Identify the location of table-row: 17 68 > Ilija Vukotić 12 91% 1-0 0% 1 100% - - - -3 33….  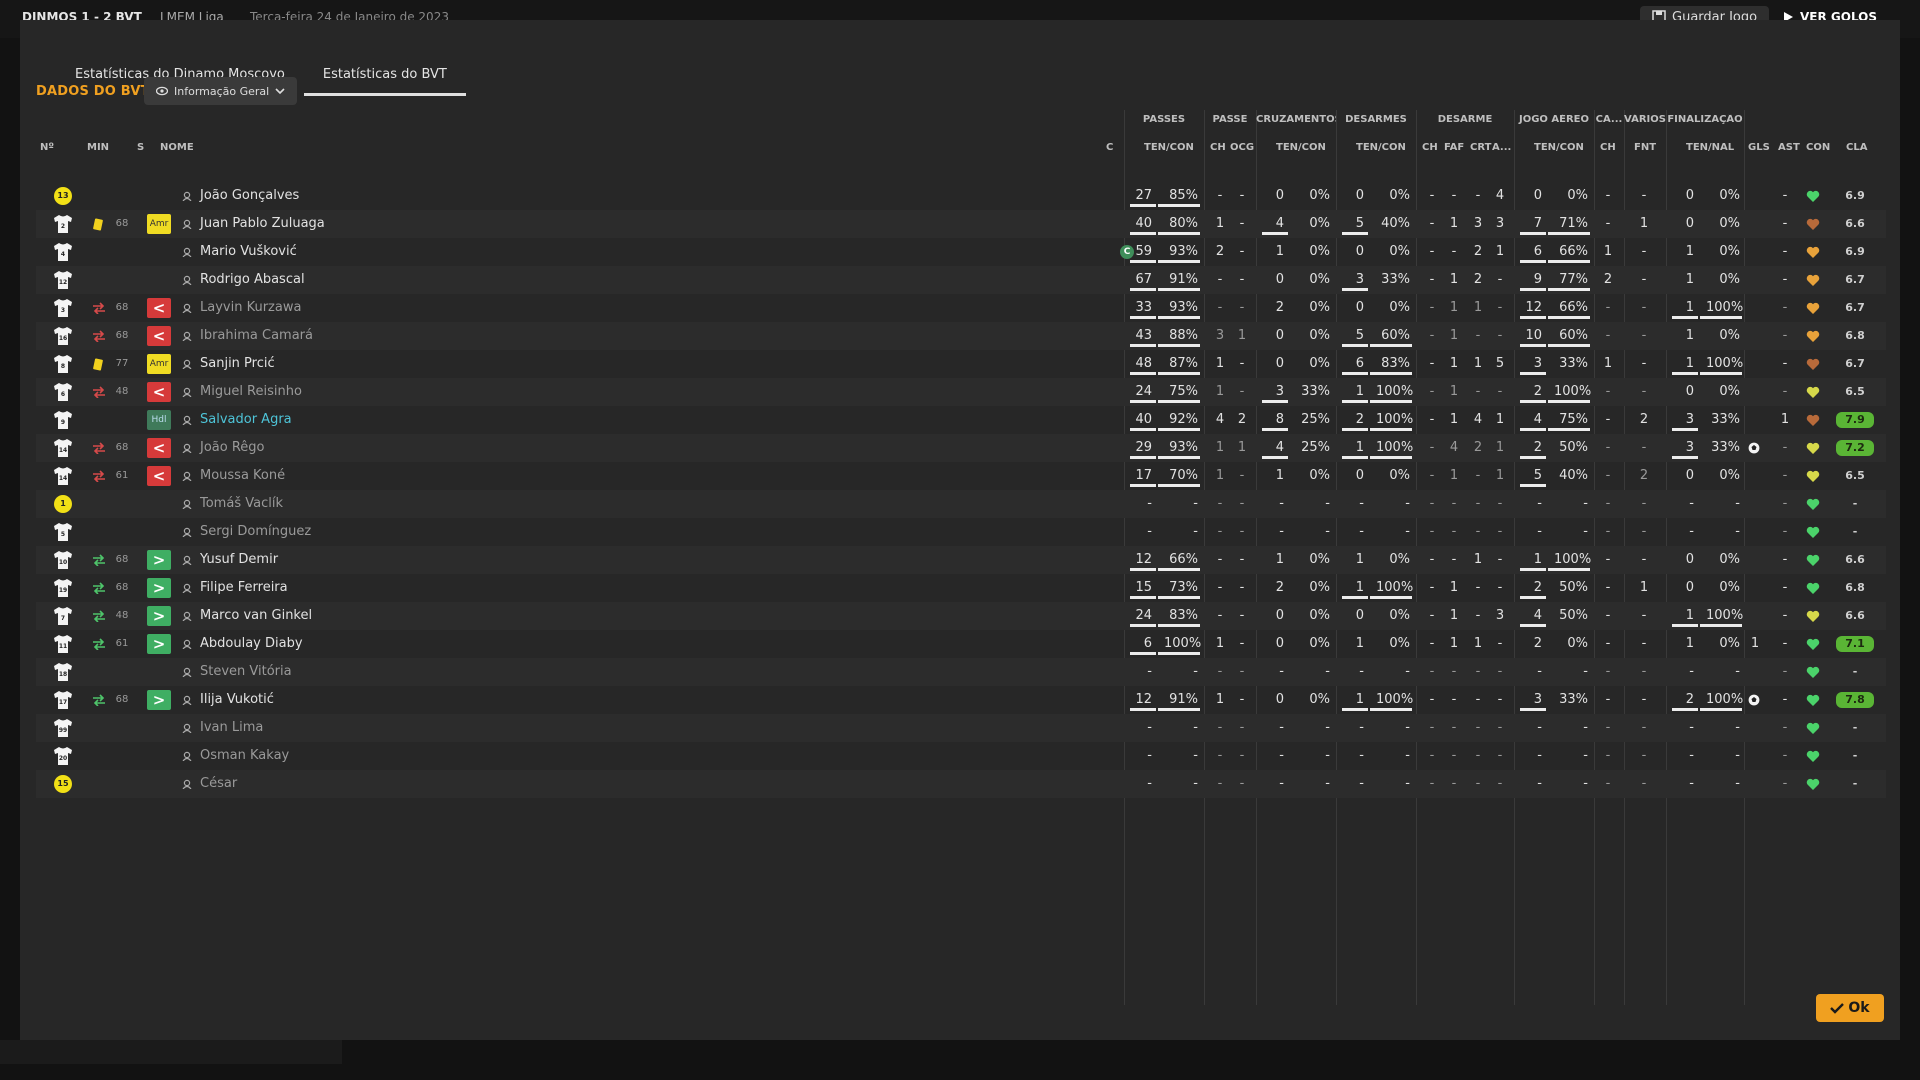
(961, 700).